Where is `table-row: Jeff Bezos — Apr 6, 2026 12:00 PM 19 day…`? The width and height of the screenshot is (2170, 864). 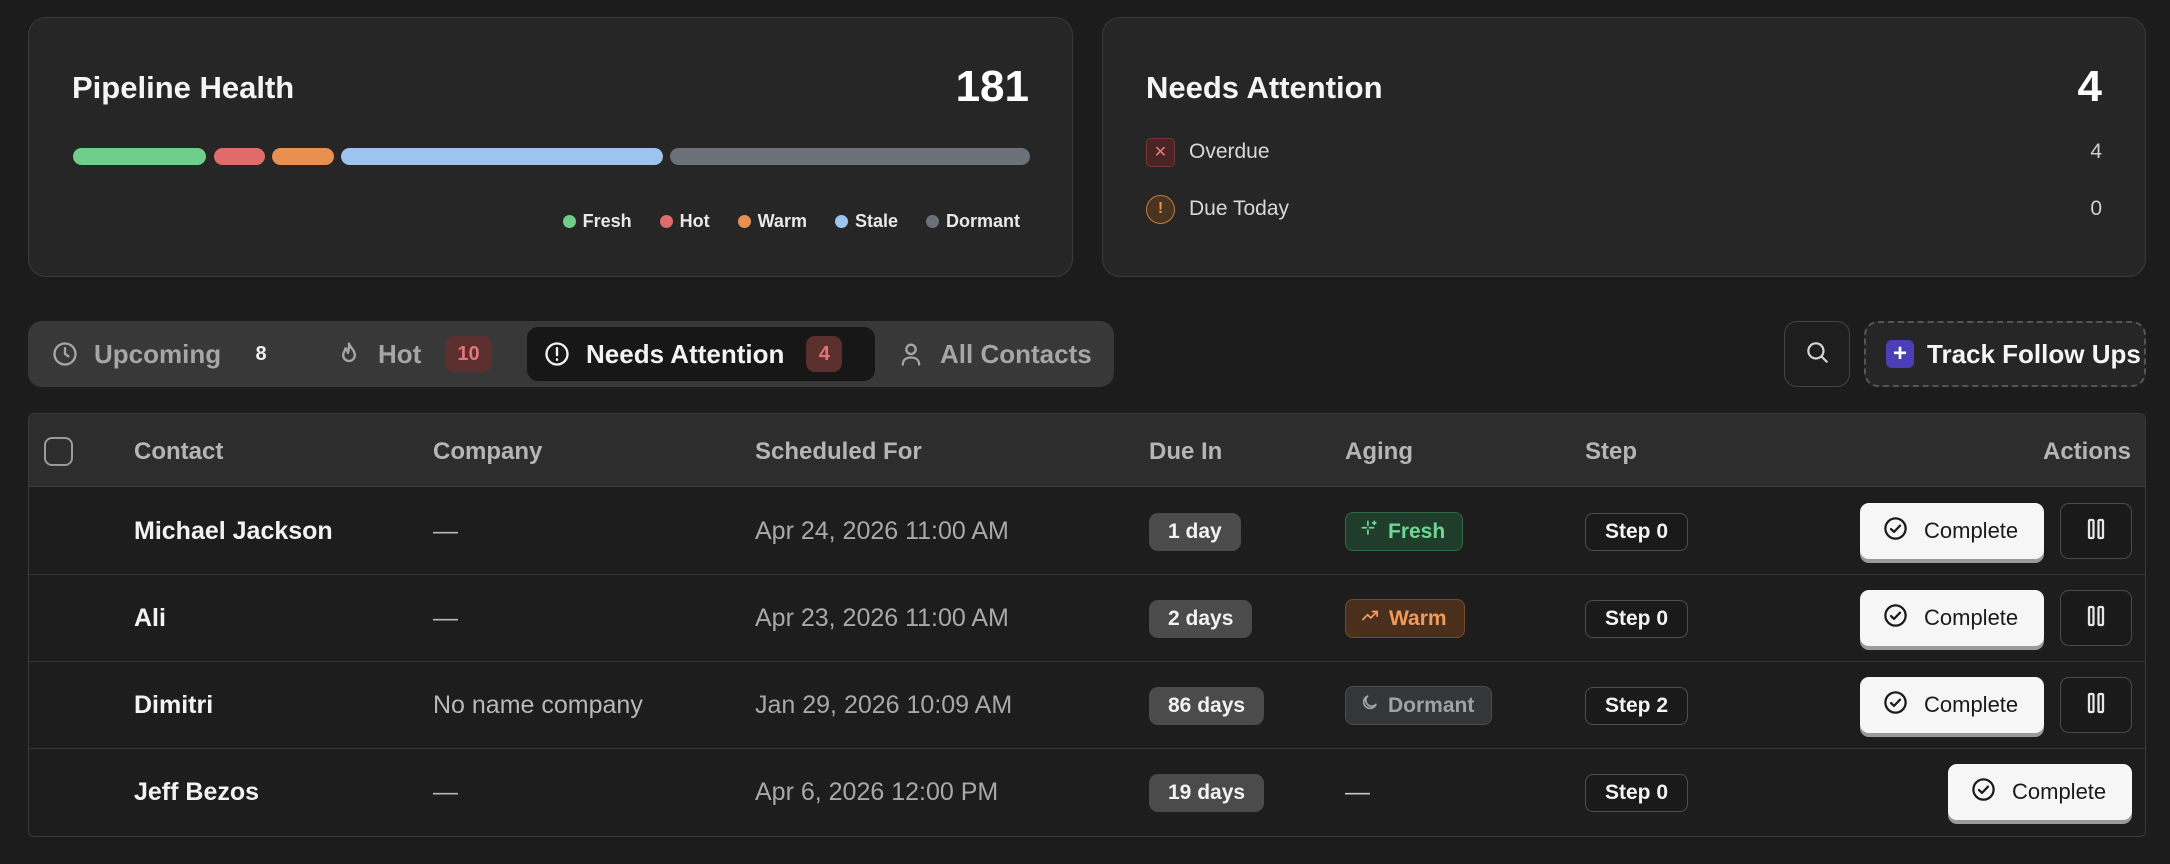
table-row: Jeff Bezos — Apr 6, 2026 12:00 PM 19 day… is located at coordinates (1087, 792).